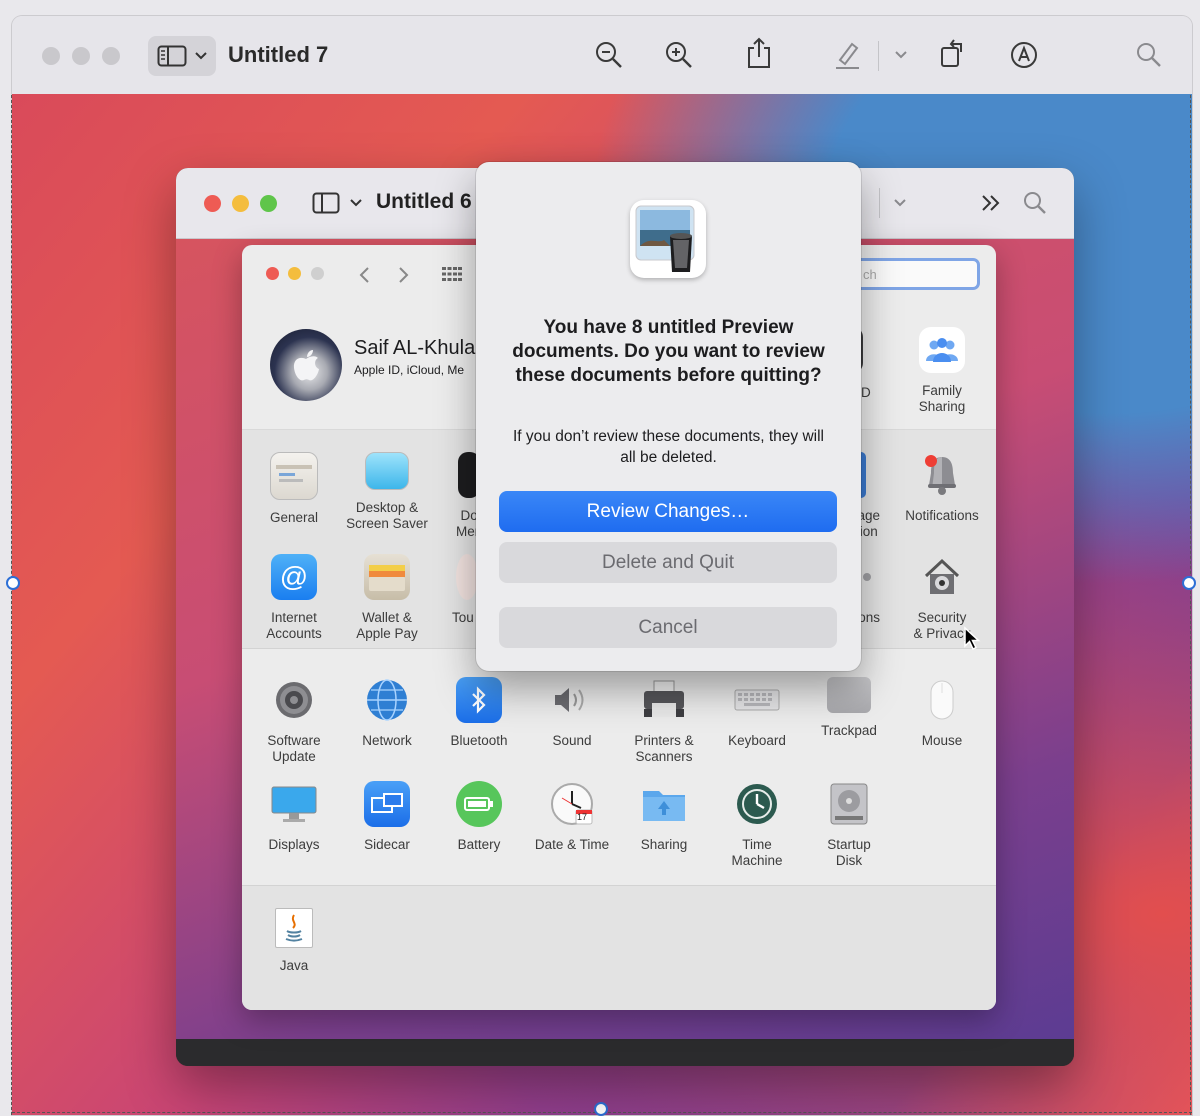 This screenshot has width=1200, height=1116. I want to click on more-tools-button, so click(991, 203).